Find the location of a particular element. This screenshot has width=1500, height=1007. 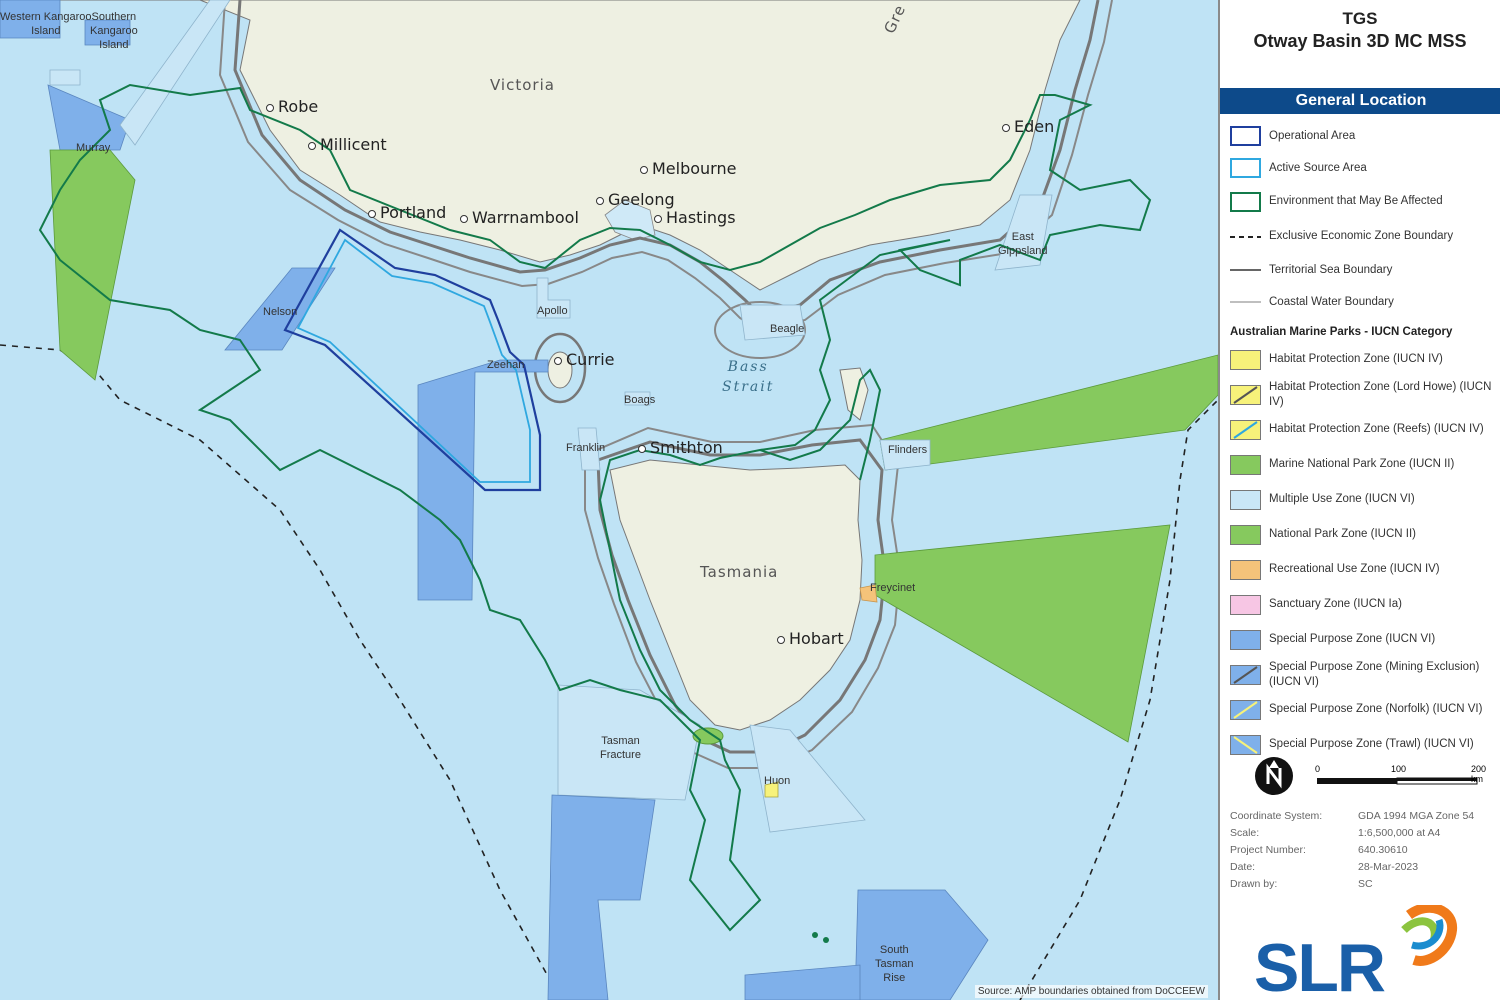

place-name: Smithton is located at coordinates (686, 447).